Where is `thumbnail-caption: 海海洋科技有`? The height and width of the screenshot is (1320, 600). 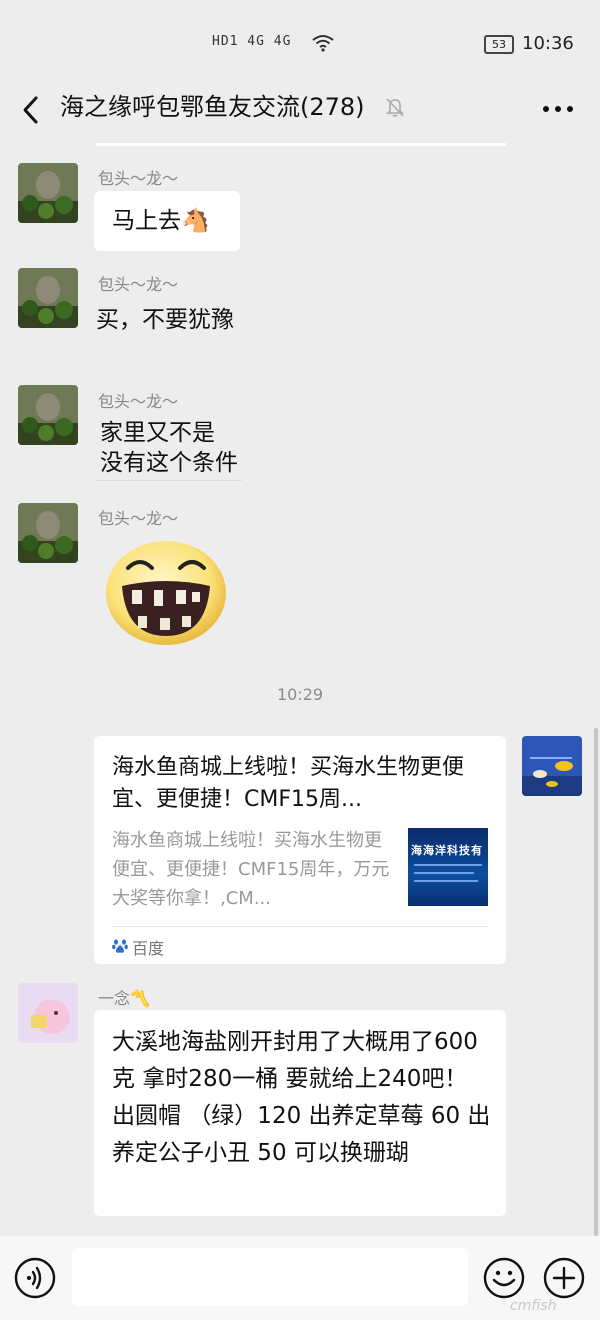
thumbnail-caption: 海海洋科技有 is located at coordinates (447, 850).